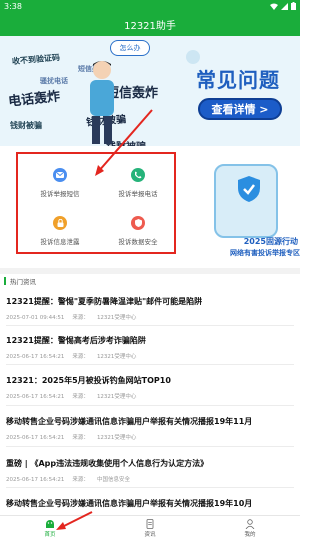 Image resolution: width=320 pixels, height=540 pixels. I want to click on section-accent-bar, so click(5, 281).